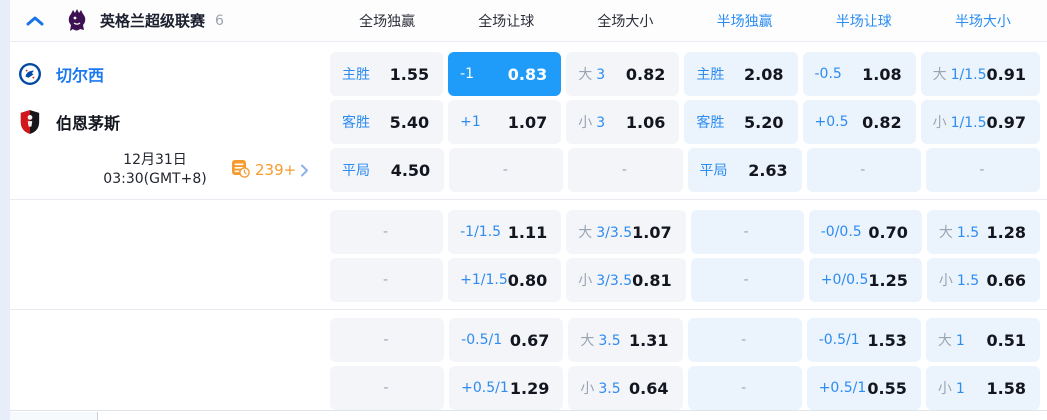  What do you see at coordinates (240, 170) in the screenshot?
I see `stats-clock-icon` at bounding box center [240, 170].